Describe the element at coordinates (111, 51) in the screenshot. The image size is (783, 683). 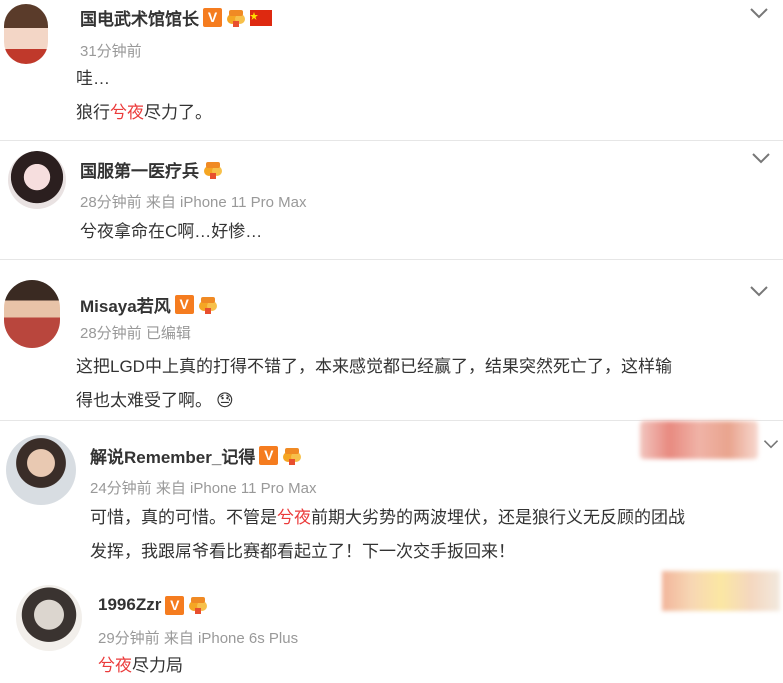
I see `timestamp: 31分钟前` at that location.